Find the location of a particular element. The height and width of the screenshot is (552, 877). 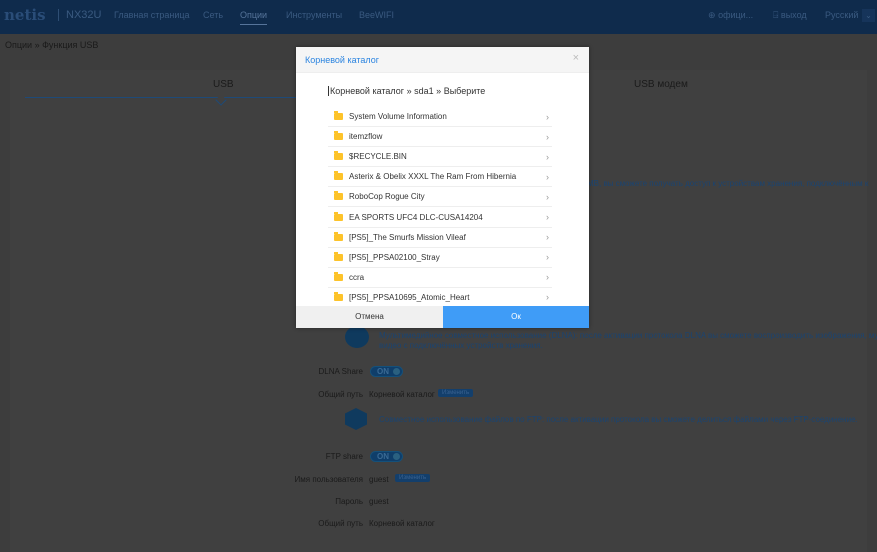

ftp-share-label: FTP share is located at coordinates (344, 456).